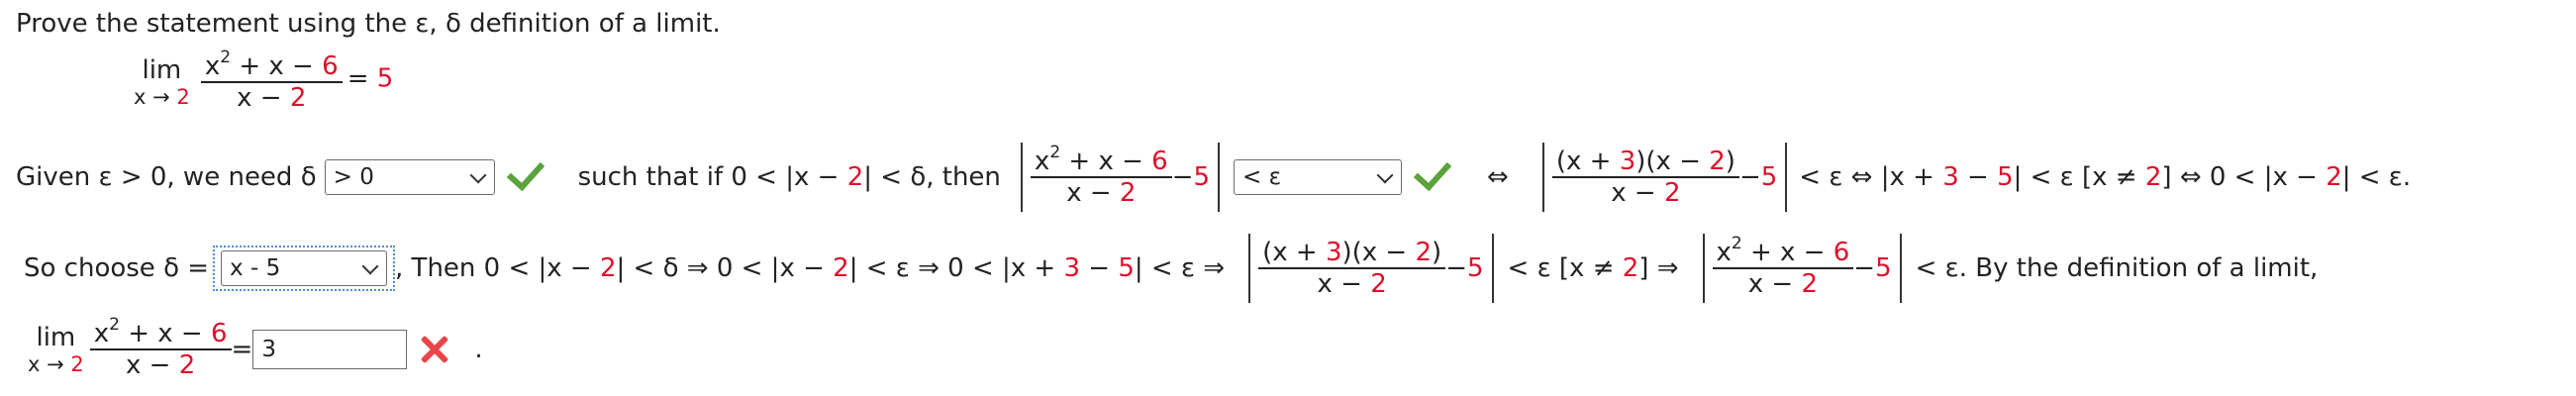 This screenshot has width=2576, height=396. I want to click on abs-expression-4: x2 + x − 6 x − 2 − 5, so click(1802, 269).